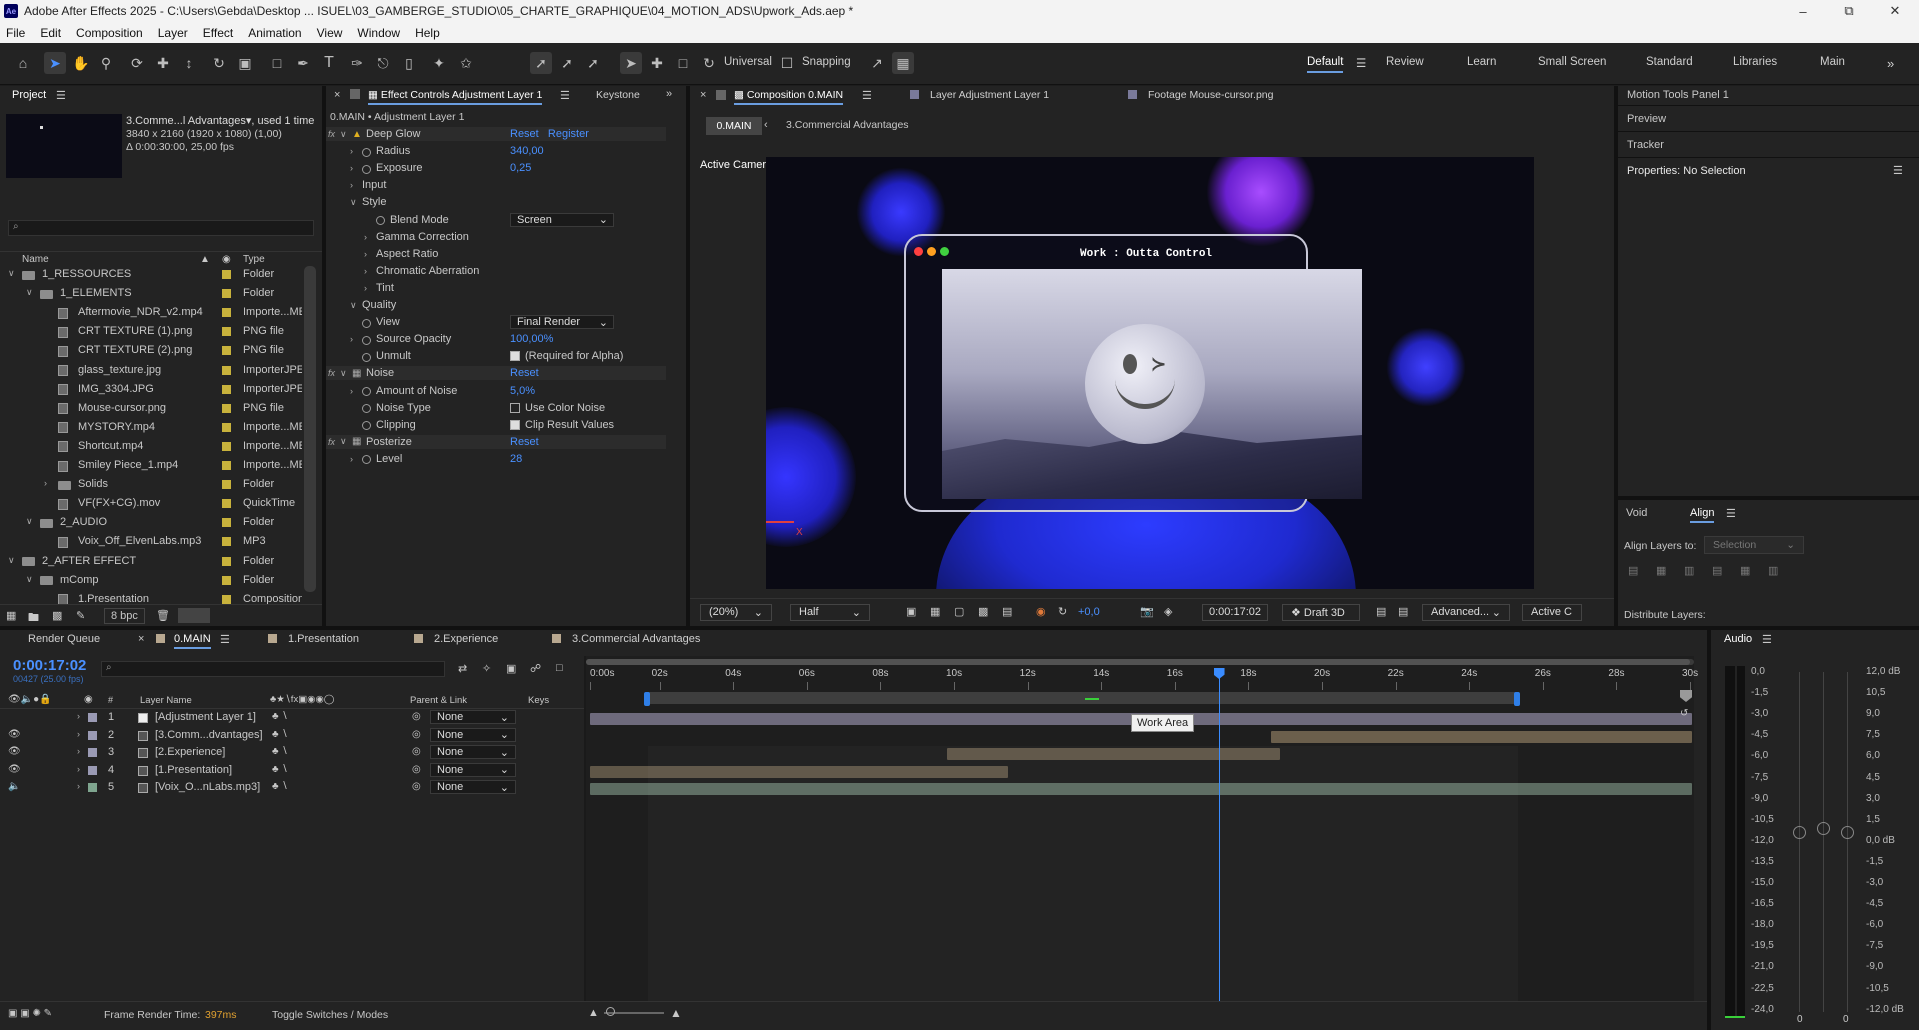 Image resolution: width=1919 pixels, height=1030 pixels. I want to click on project-item: CRT TEXTURE (2).png PNG file, so click(151, 351).